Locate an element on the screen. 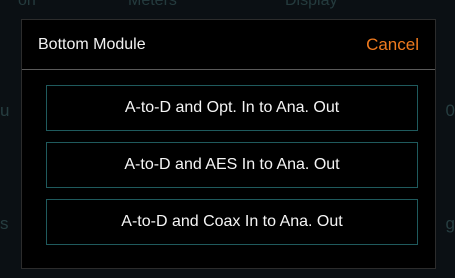  cancel-button: Cancel is located at coordinates (392, 45).